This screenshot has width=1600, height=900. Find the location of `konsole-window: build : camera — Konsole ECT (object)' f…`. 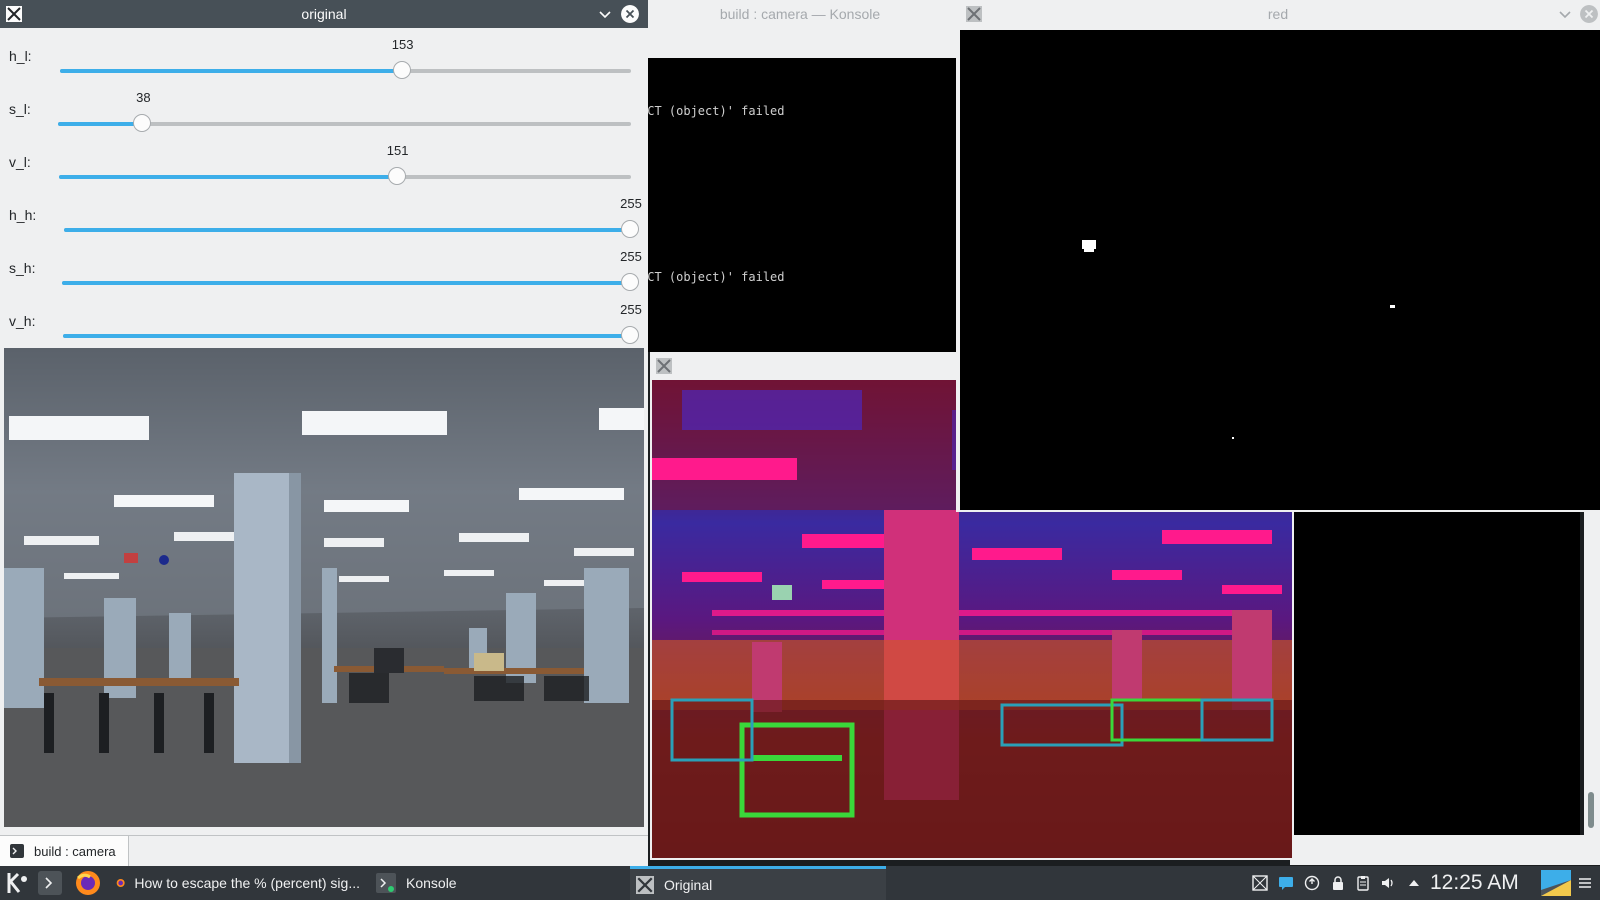

konsole-window: build : camera — Konsole ECT (object)' f… is located at coordinates (800, 176).